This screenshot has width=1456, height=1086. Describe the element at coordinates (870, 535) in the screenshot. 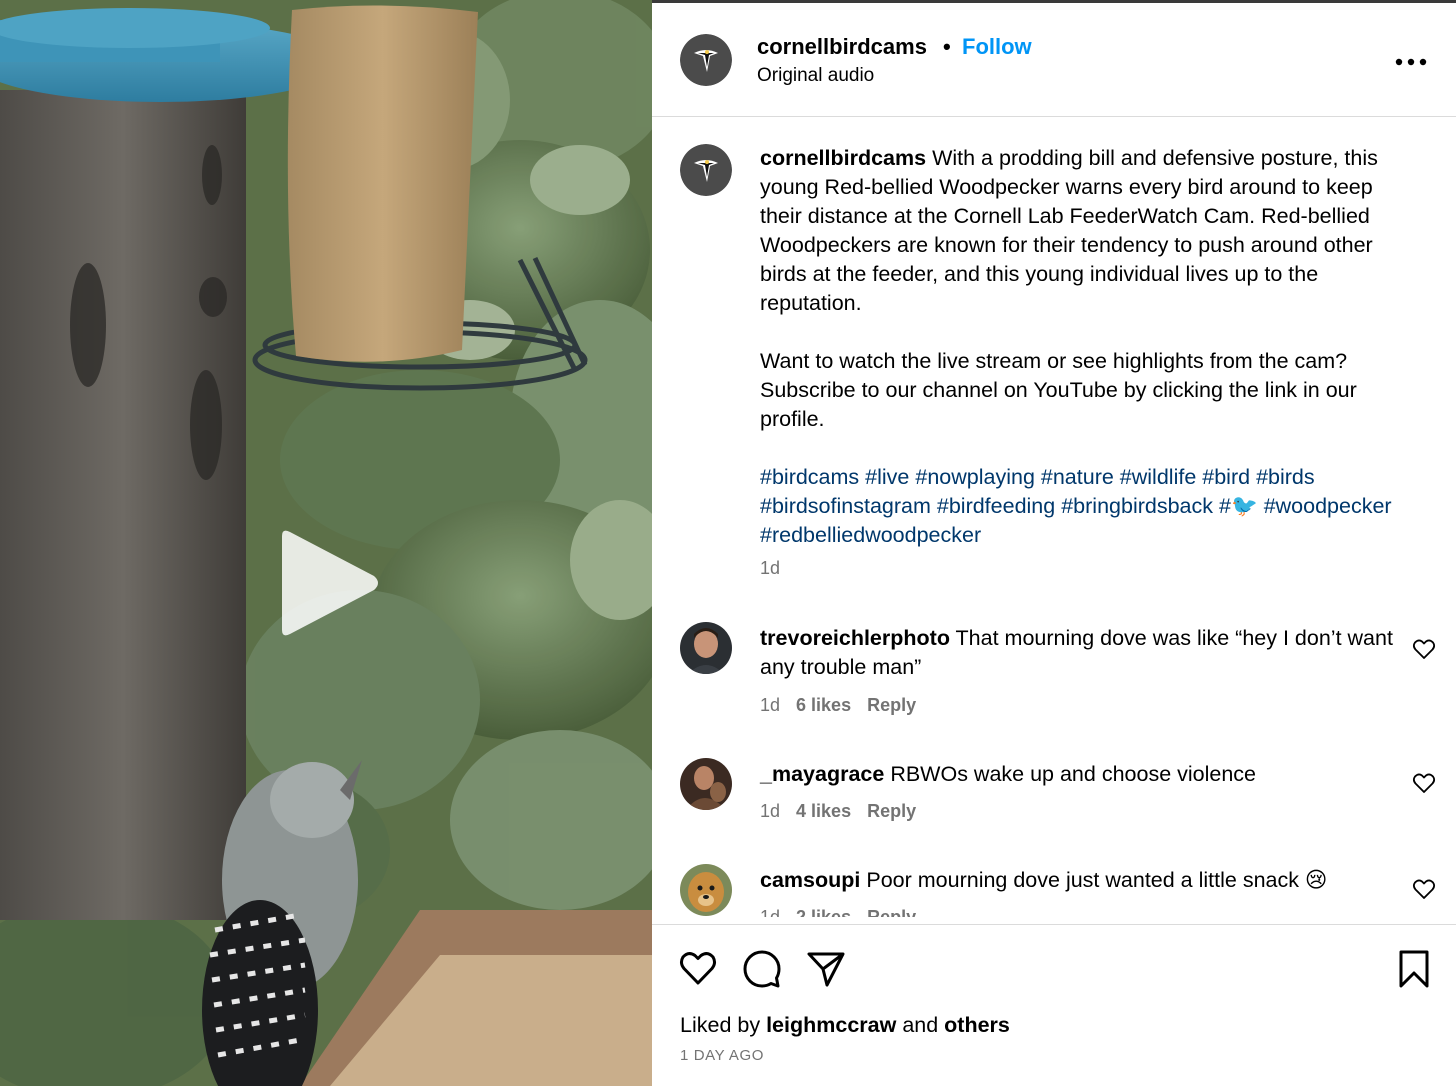

I see `hashtag: #redbelliedwoodpecker` at that location.